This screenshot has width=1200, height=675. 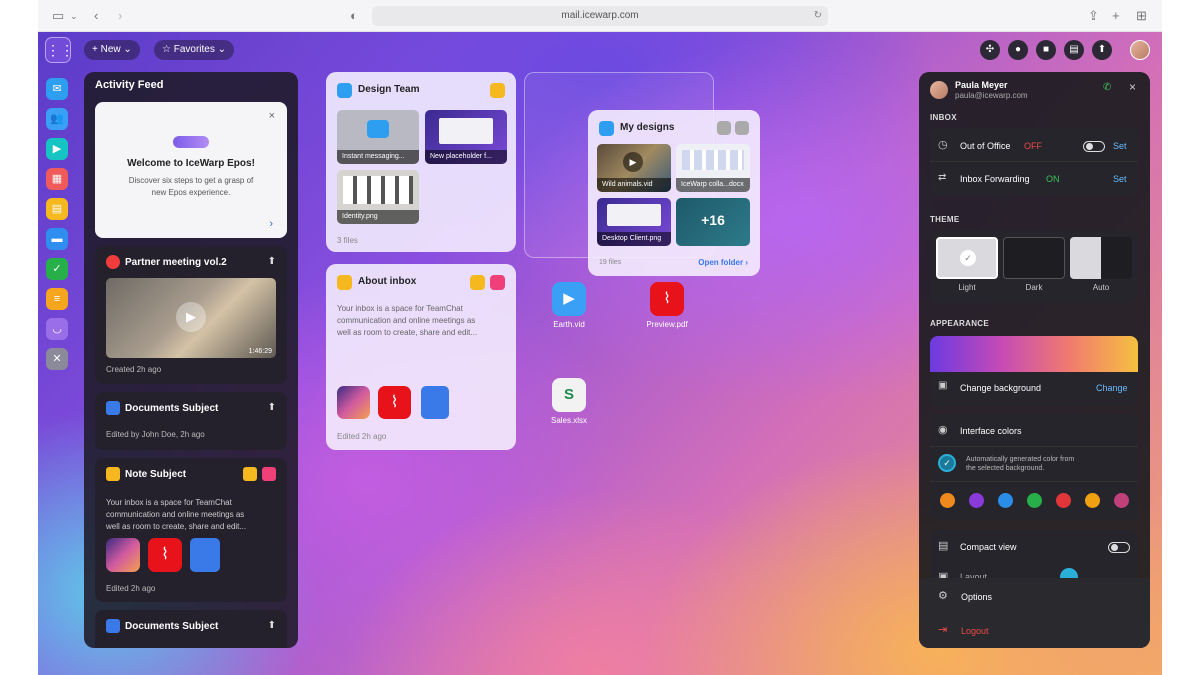 What do you see at coordinates (354, 16) in the screenshot?
I see `shield-icon: ◐` at bounding box center [354, 16].